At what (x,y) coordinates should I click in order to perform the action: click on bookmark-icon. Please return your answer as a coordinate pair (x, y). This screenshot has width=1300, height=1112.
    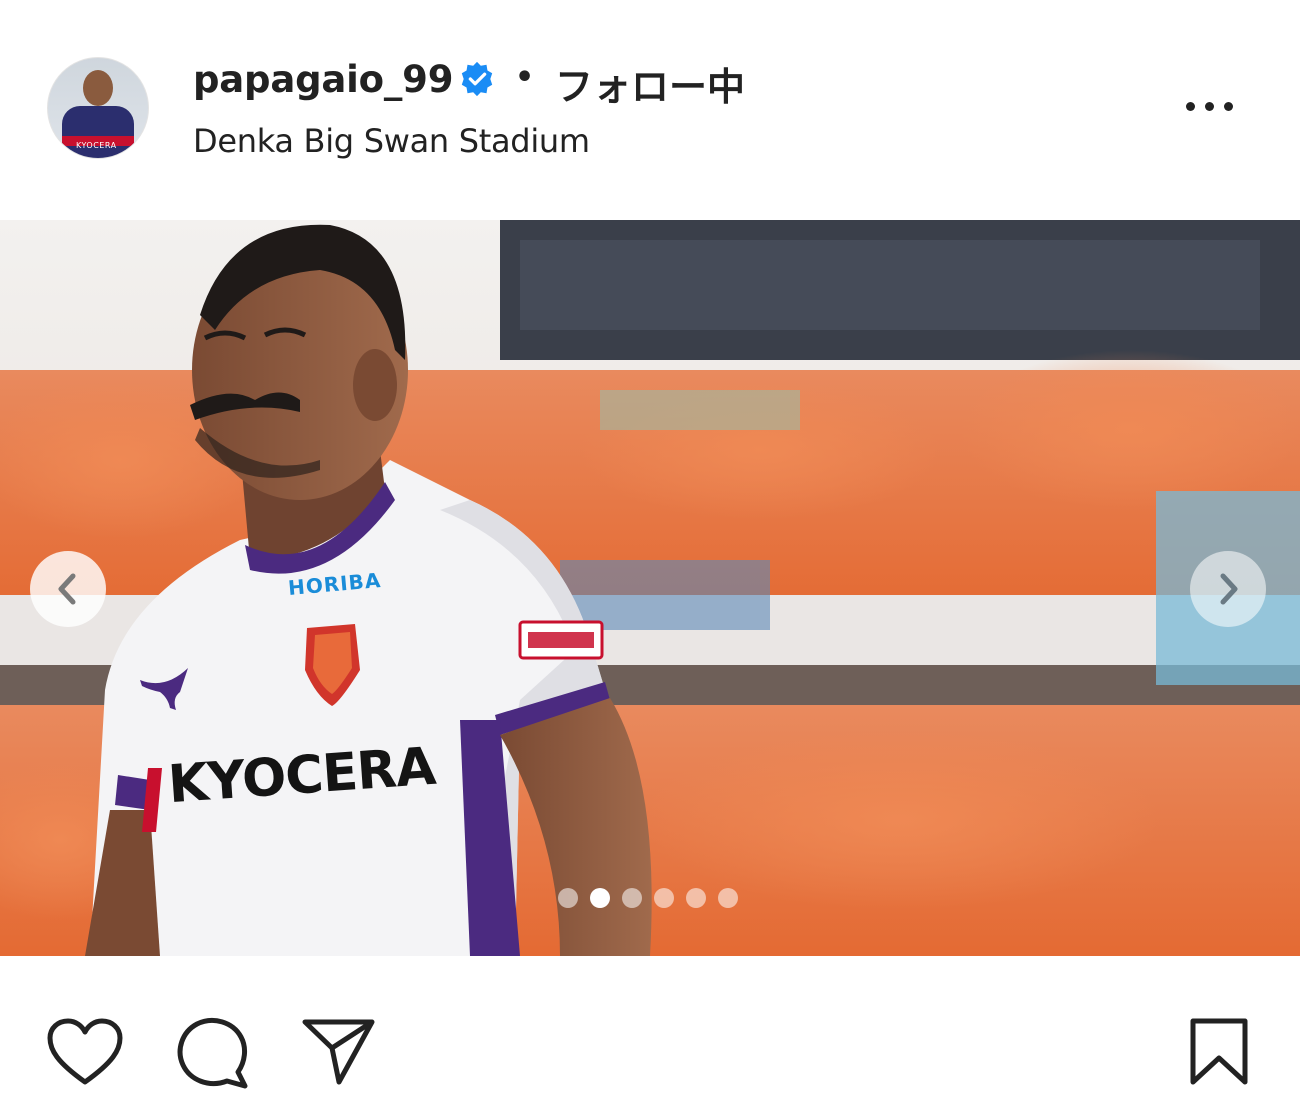
    Looking at the image, I should click on (1219, 1052).